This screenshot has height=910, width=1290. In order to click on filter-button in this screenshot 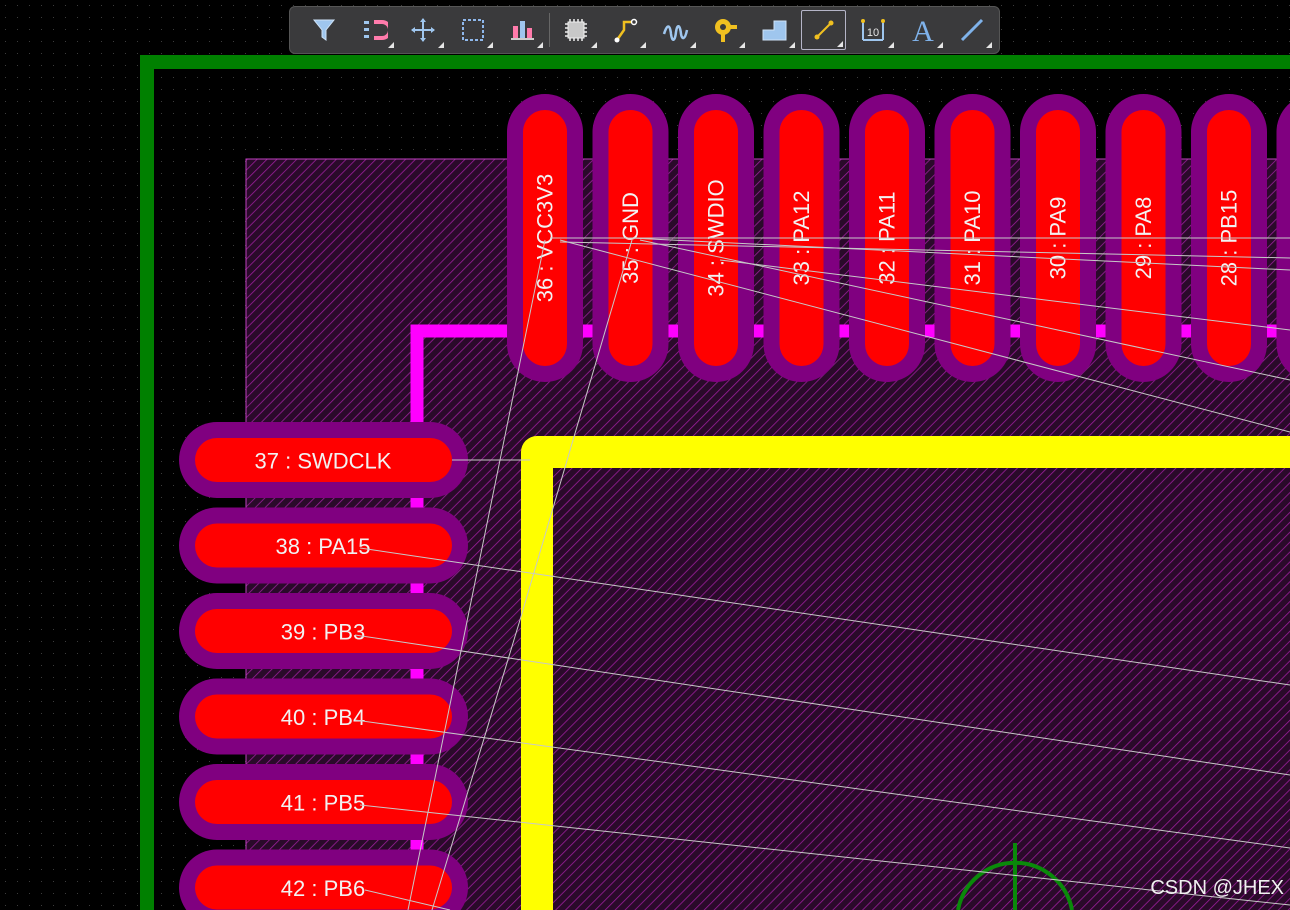, I will do `click(324, 30)`.